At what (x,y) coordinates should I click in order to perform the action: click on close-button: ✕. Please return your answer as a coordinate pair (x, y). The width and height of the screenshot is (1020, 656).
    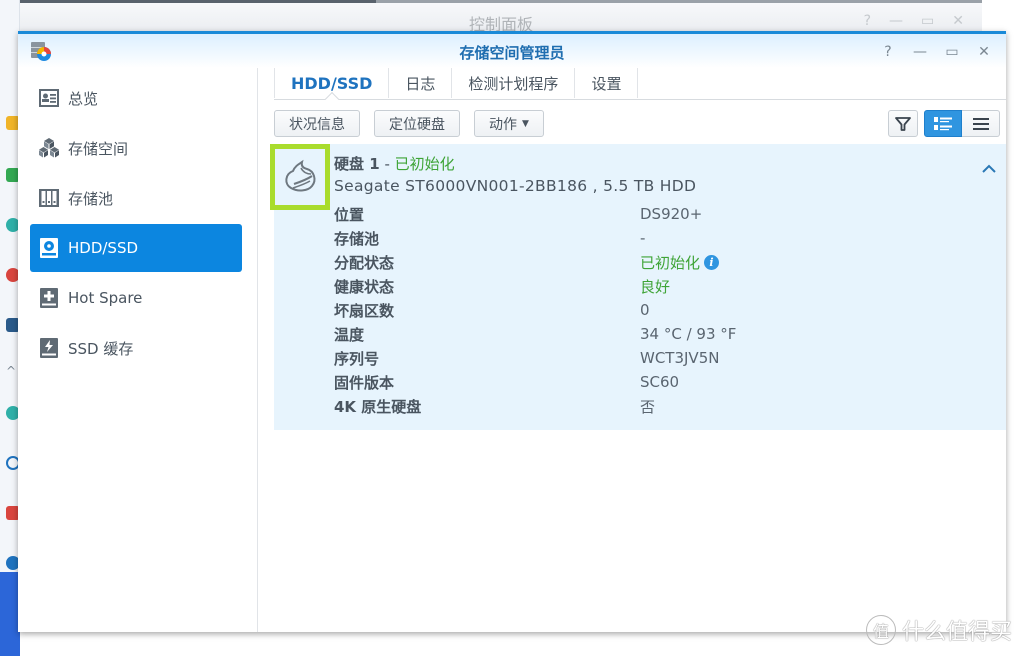
    Looking at the image, I should click on (984, 52).